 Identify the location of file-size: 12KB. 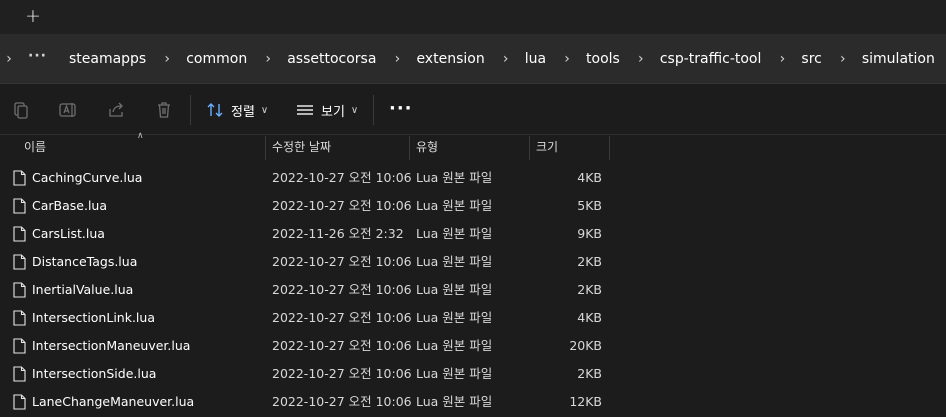
(585, 401).